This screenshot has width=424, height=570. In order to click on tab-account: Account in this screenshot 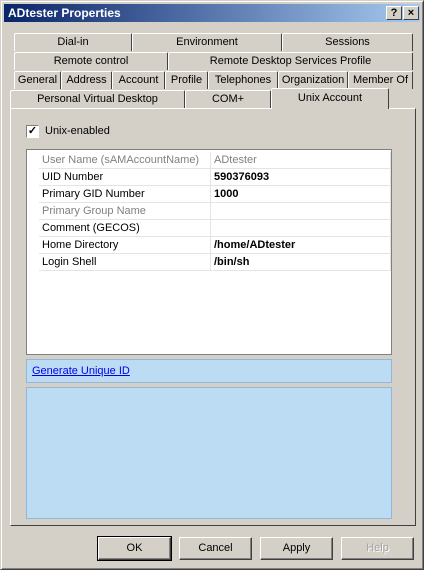, I will do `click(138, 80)`.